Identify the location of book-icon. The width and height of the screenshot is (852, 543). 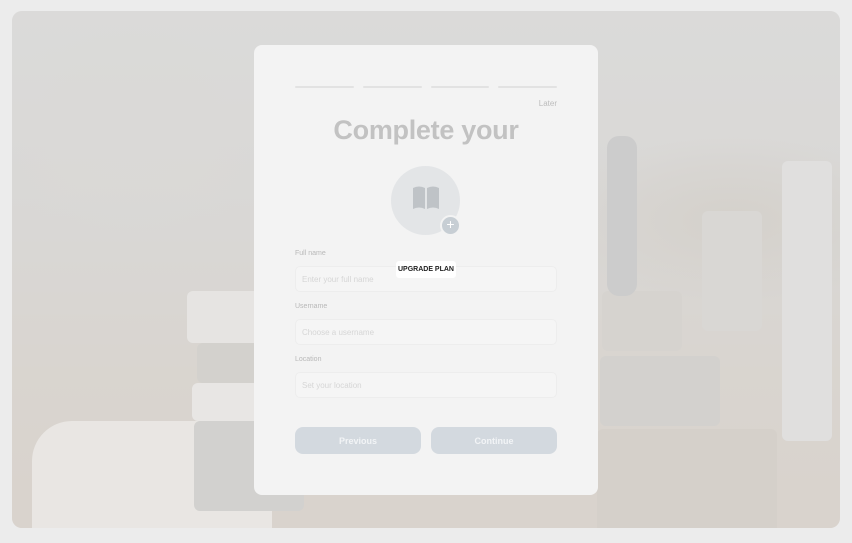
(426, 200).